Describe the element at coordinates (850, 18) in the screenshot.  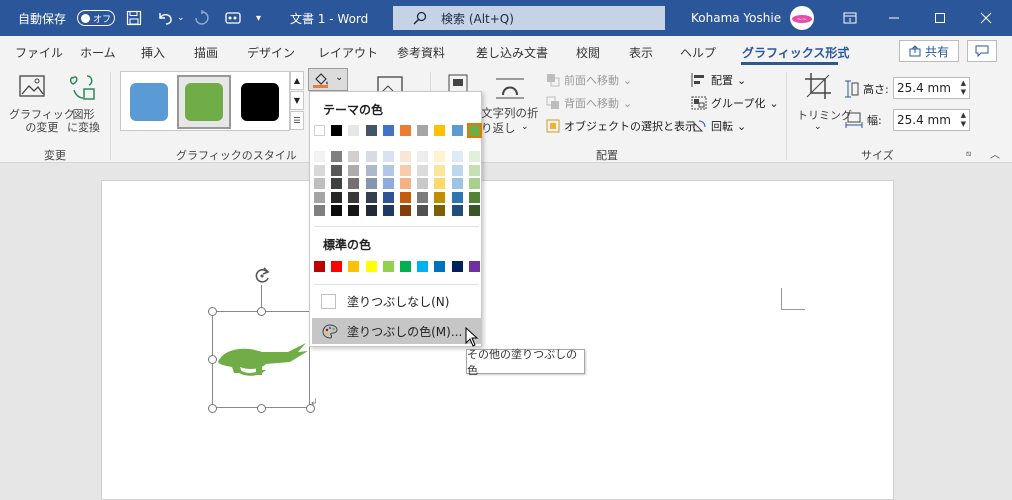
I see `ribbon-display-options-icon` at that location.